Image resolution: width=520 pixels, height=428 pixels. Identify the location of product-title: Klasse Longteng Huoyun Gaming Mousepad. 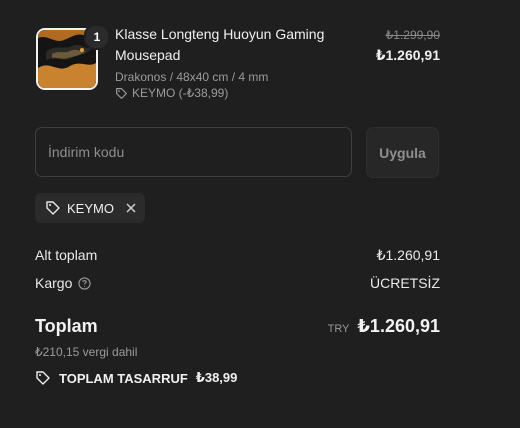
(220, 44).